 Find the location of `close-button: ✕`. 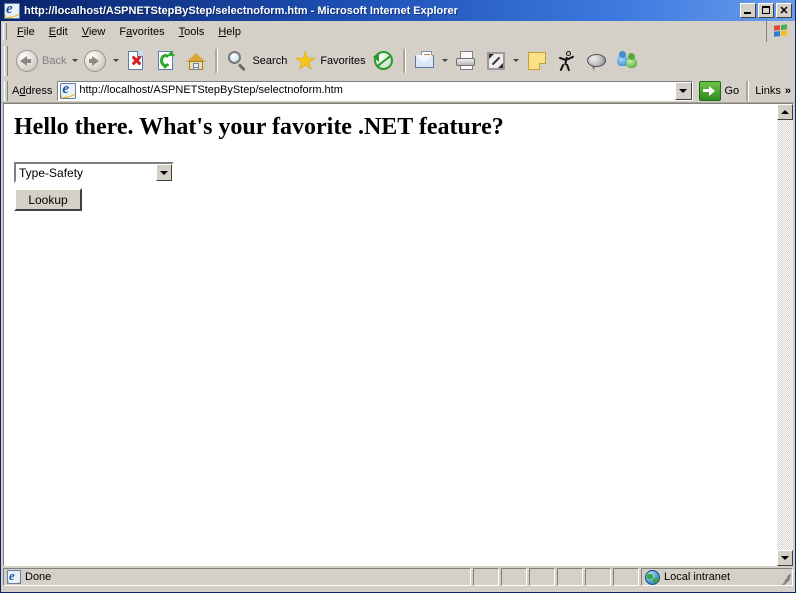

close-button: ✕ is located at coordinates (784, 10).